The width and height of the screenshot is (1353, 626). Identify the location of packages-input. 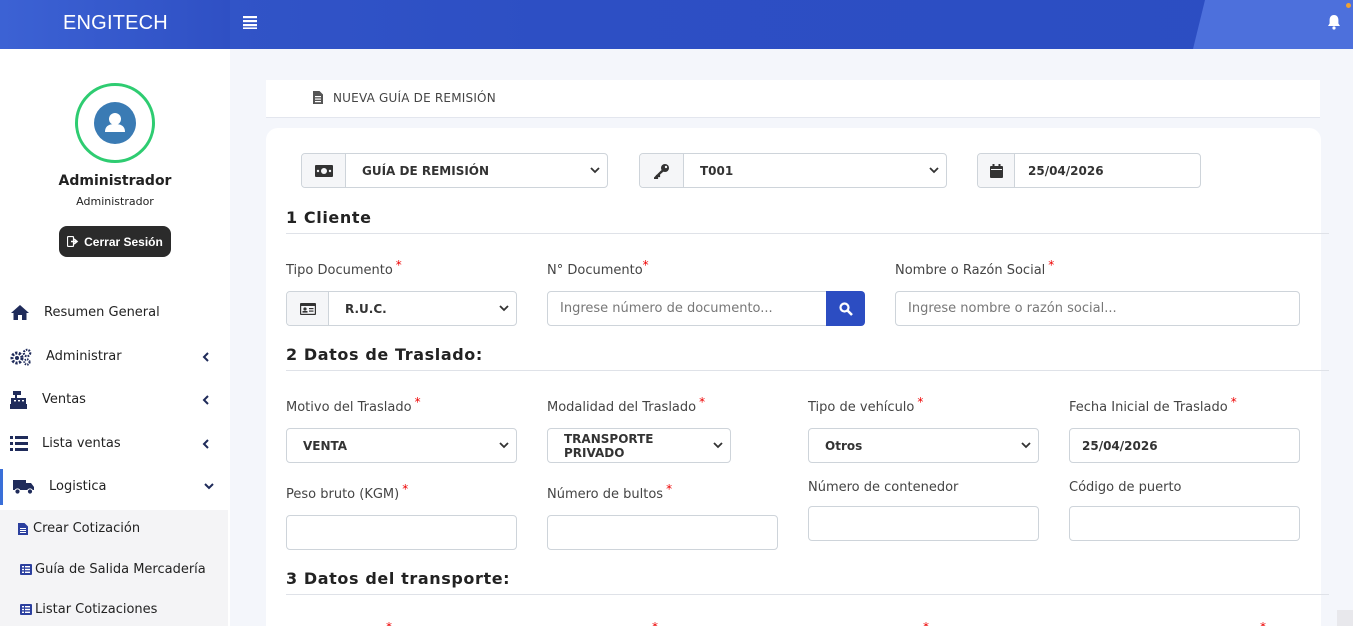
(662, 532).